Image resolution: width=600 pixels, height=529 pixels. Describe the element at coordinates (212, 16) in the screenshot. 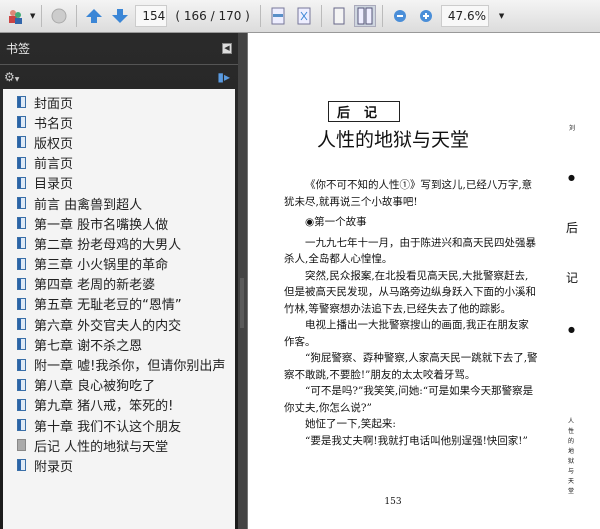

I see `page-count: ( 166 / 170 )` at that location.